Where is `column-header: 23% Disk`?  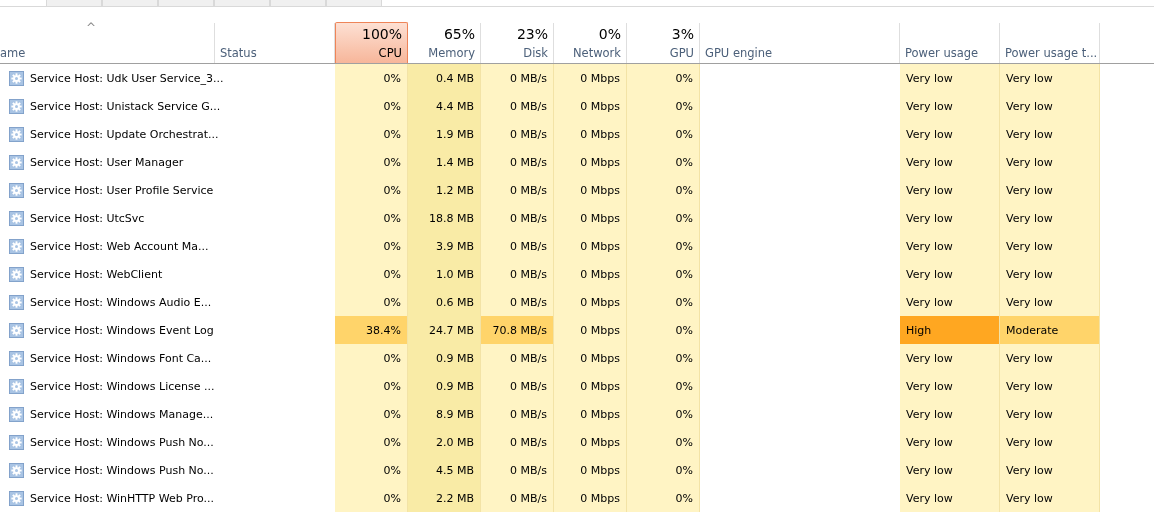 column-header: 23% Disk is located at coordinates (517, 43).